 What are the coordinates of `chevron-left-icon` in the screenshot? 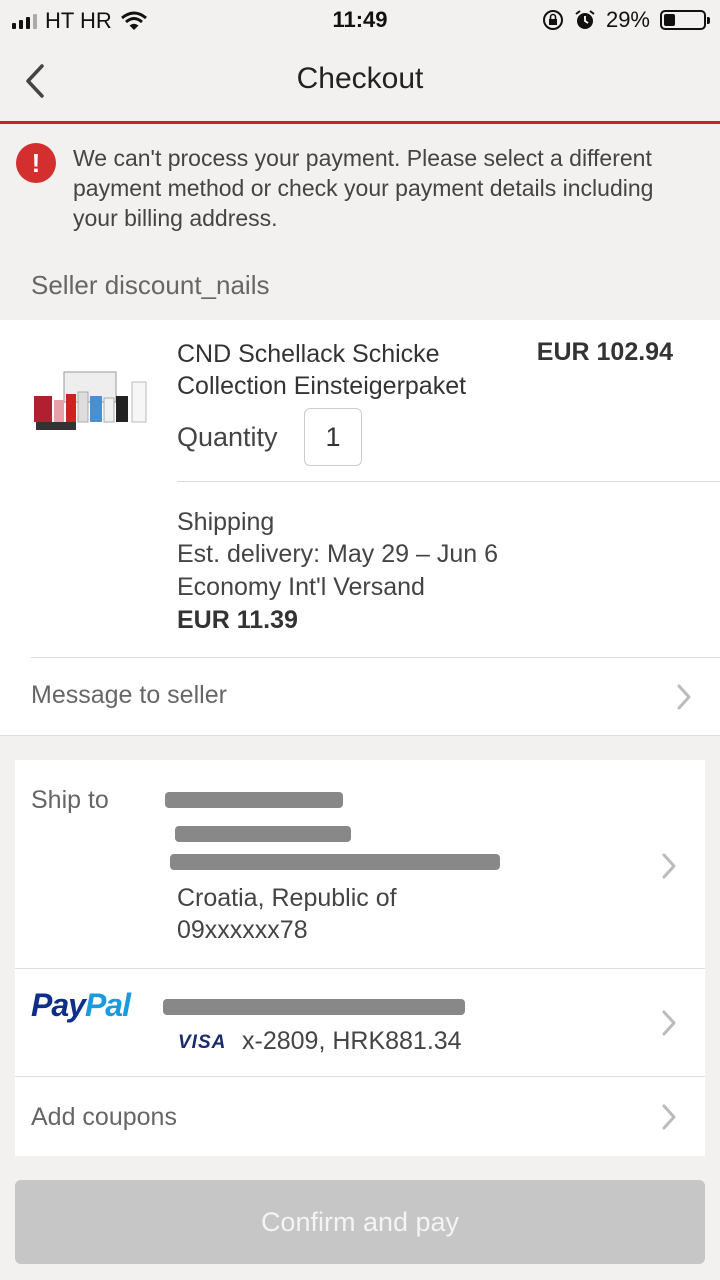 It's located at (35, 81).